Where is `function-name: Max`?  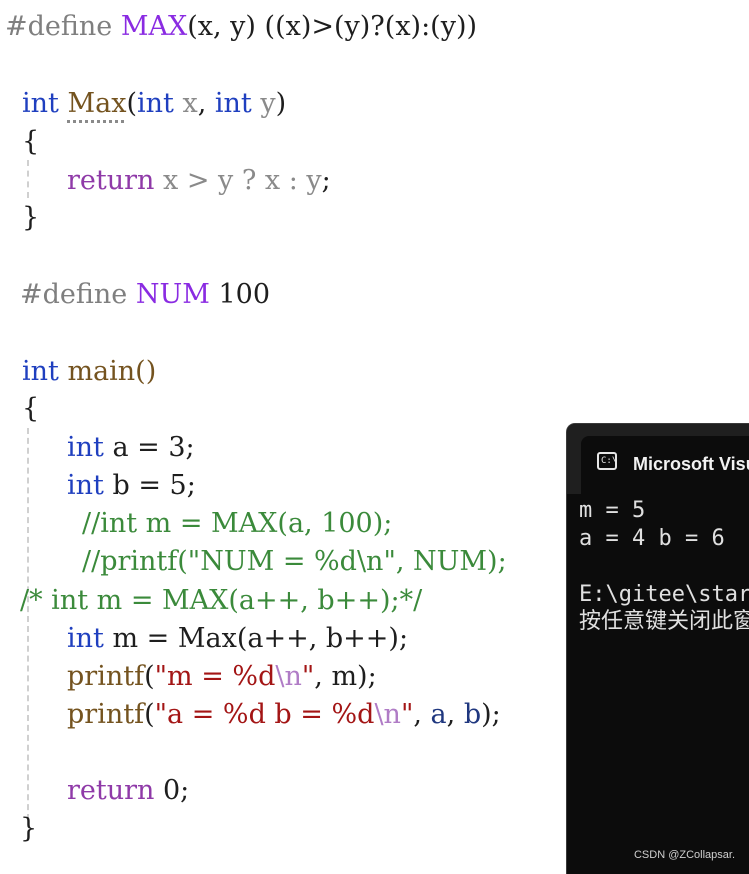 function-name: Max is located at coordinates (96, 103).